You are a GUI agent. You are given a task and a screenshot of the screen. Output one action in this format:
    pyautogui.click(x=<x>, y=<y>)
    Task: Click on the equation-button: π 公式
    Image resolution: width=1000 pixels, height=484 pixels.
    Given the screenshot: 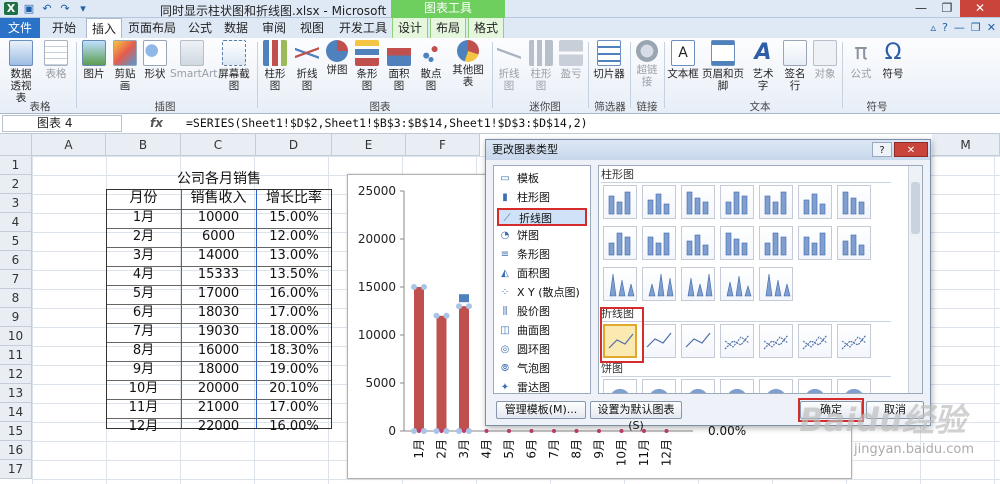 What is the action you would take?
    pyautogui.click(x=861, y=60)
    